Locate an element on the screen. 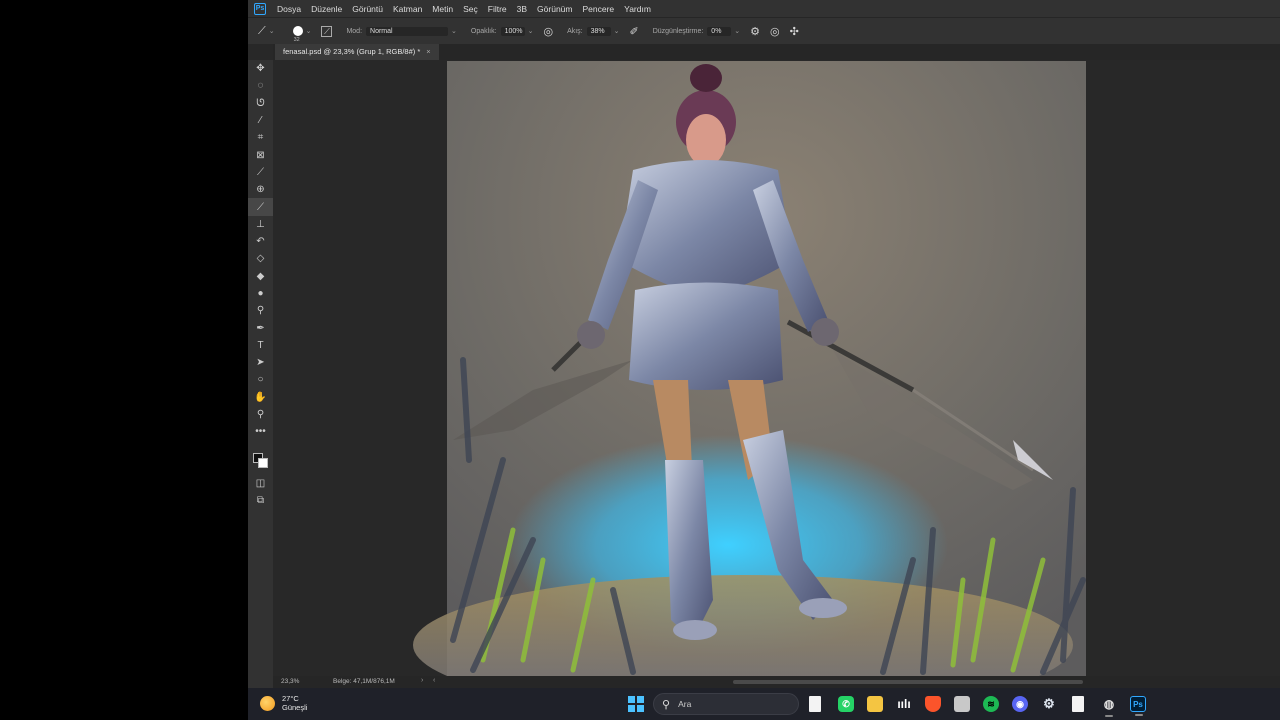  window-app-icon is located at coordinates (962, 704).